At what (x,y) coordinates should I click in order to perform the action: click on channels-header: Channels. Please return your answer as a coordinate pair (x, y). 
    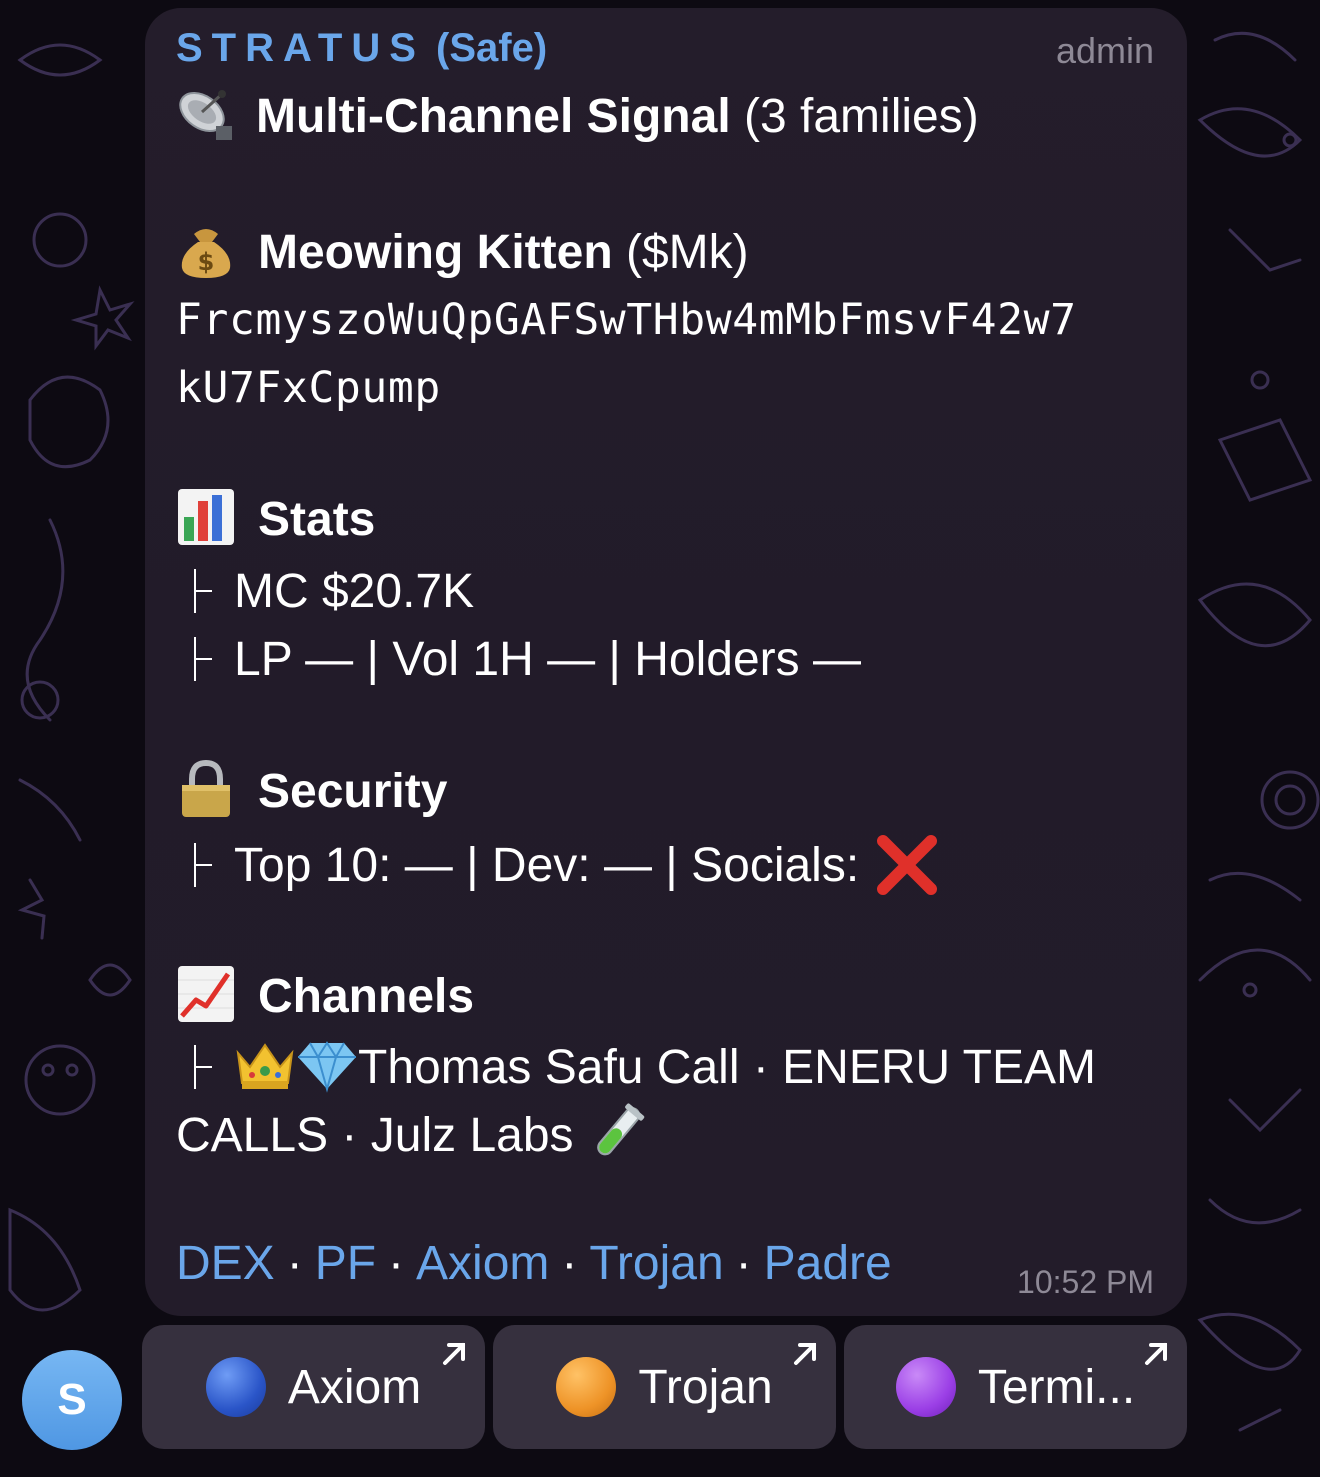
    Looking at the image, I should click on (325, 994).